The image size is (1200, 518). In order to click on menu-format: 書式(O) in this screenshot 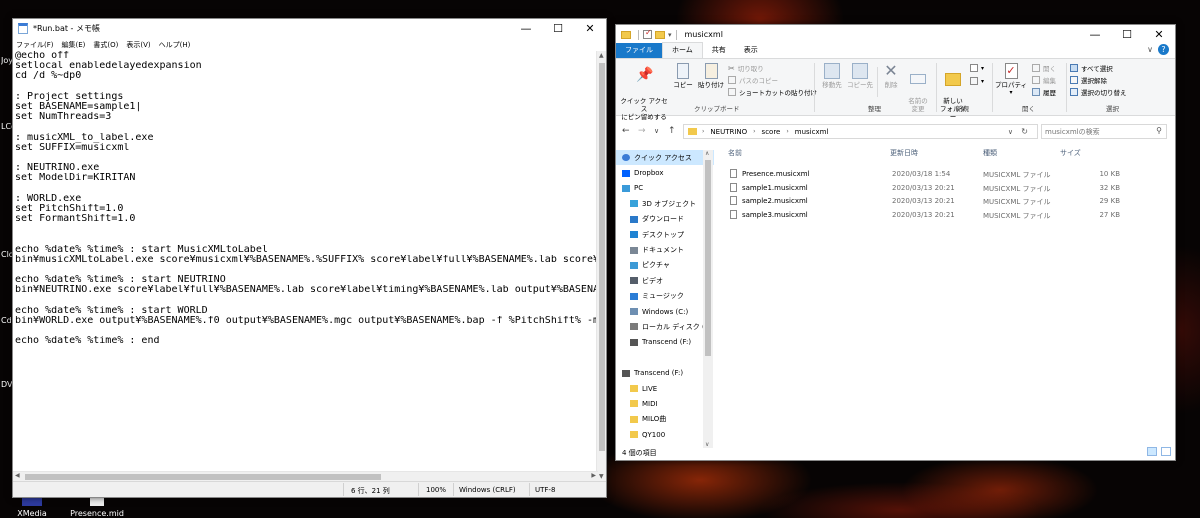, I will do `click(105, 45)`.